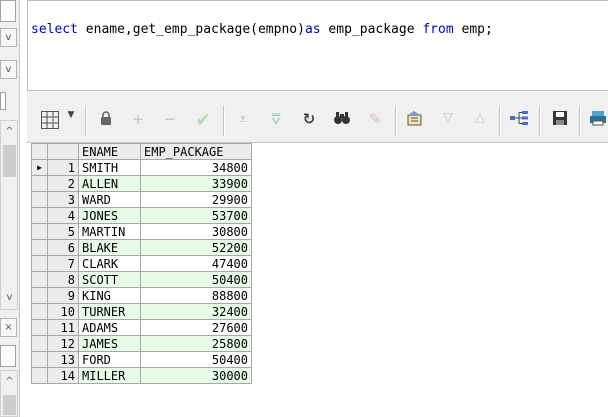 This screenshot has width=608, height=417. I want to click on table-row: 3 WARD 29900, so click(141, 199).